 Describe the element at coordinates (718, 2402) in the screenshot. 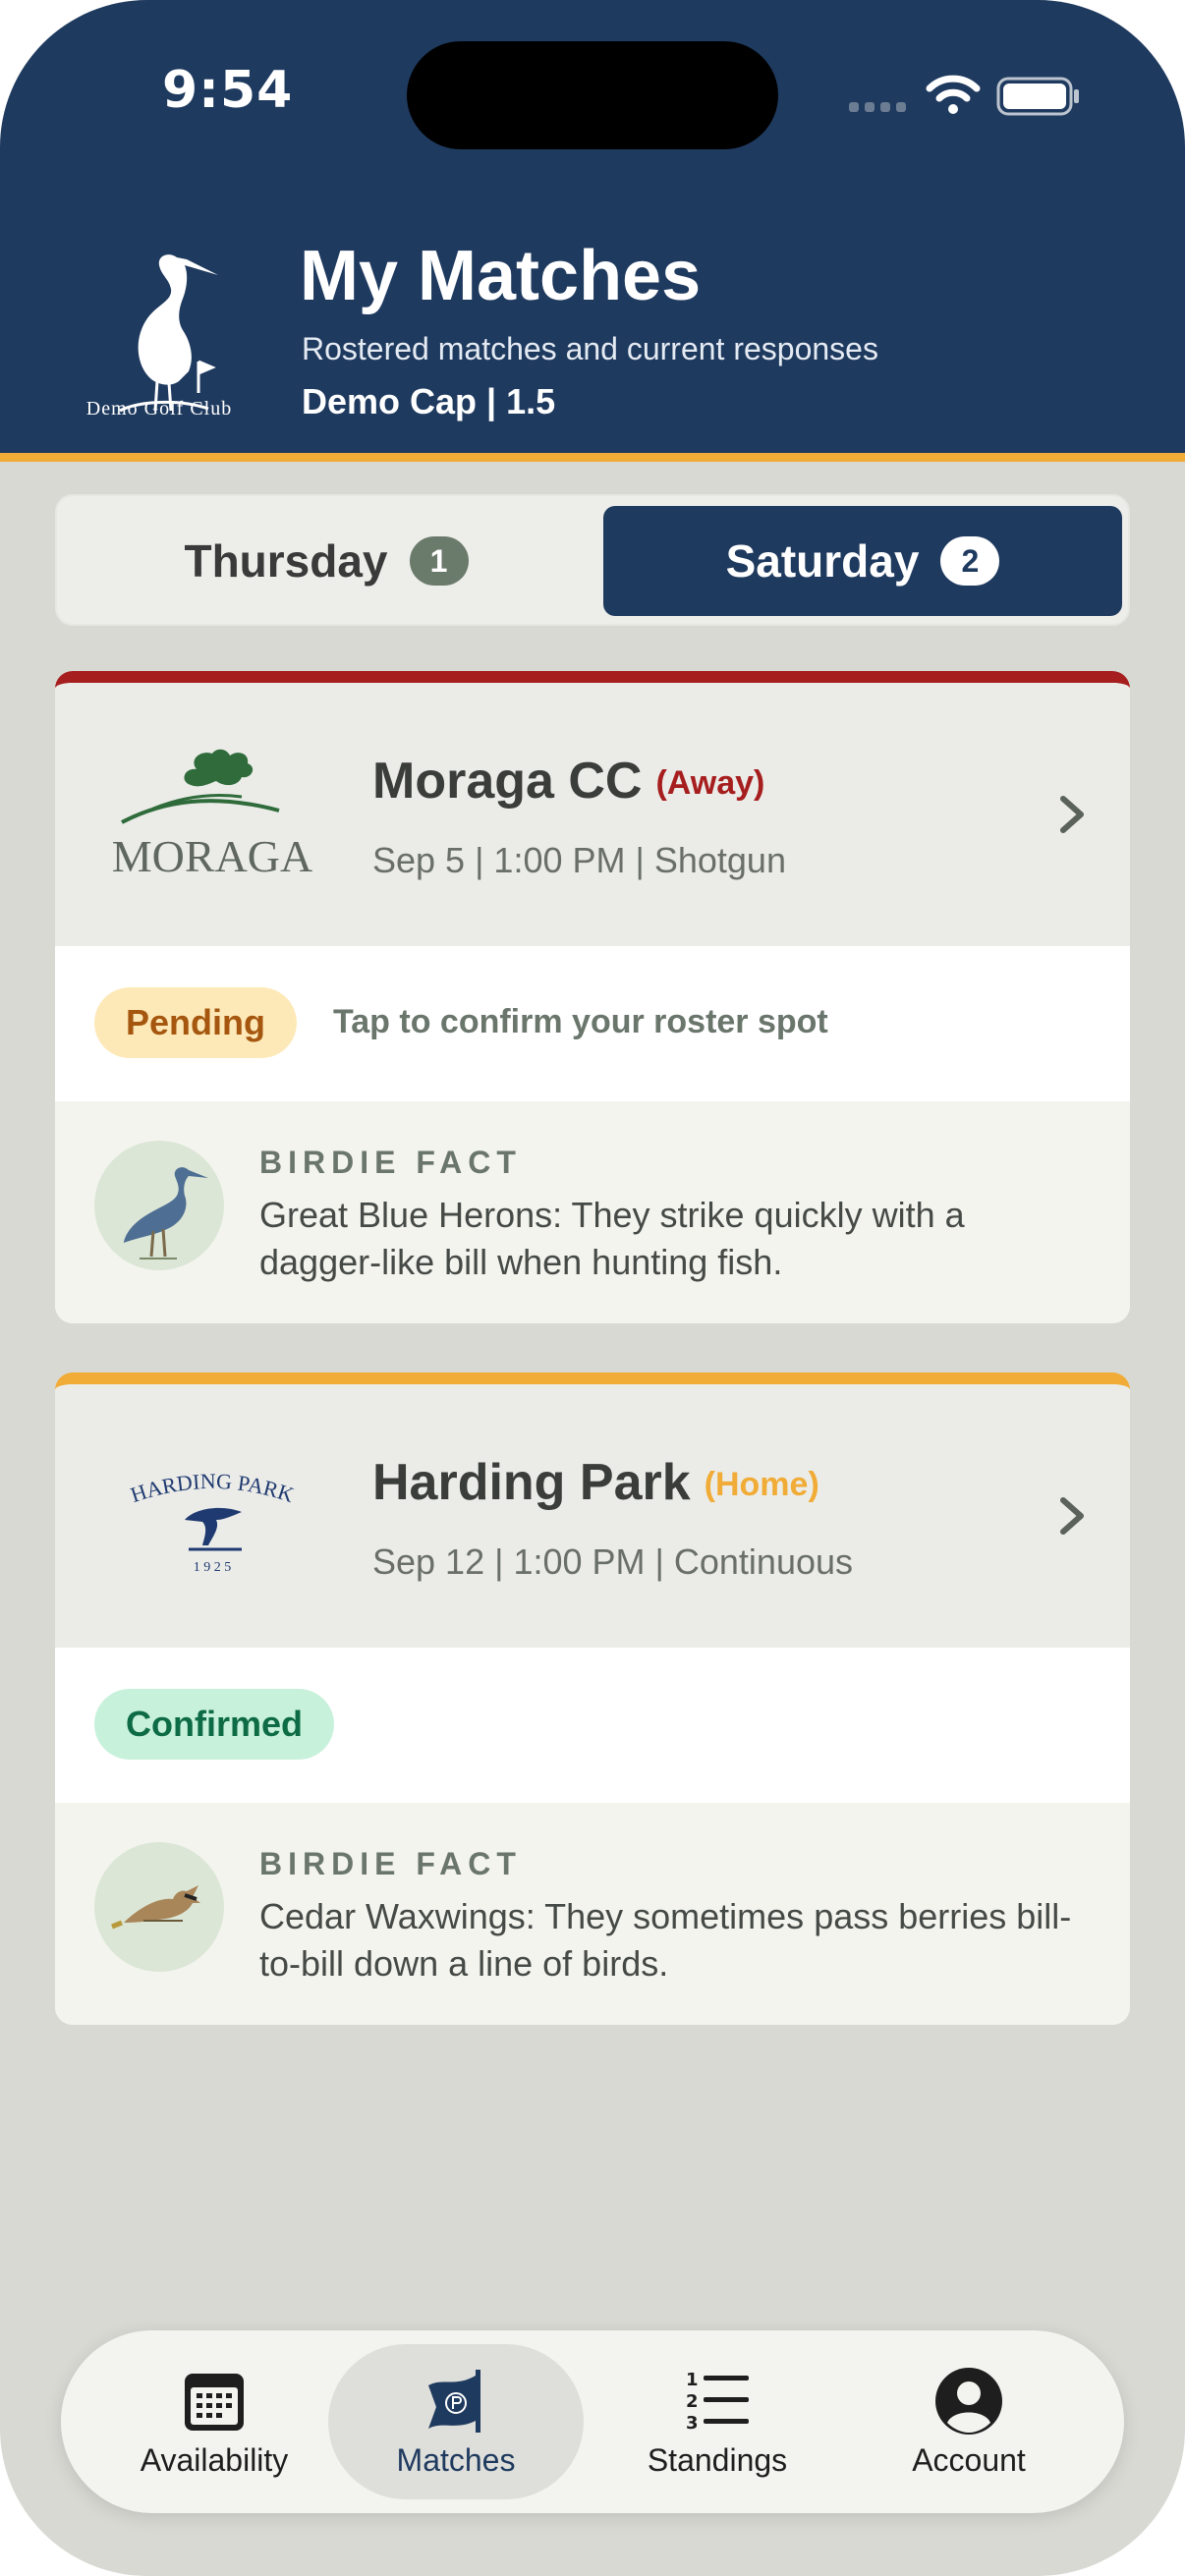

I see `ordered-list-icon: 1 2 3` at that location.